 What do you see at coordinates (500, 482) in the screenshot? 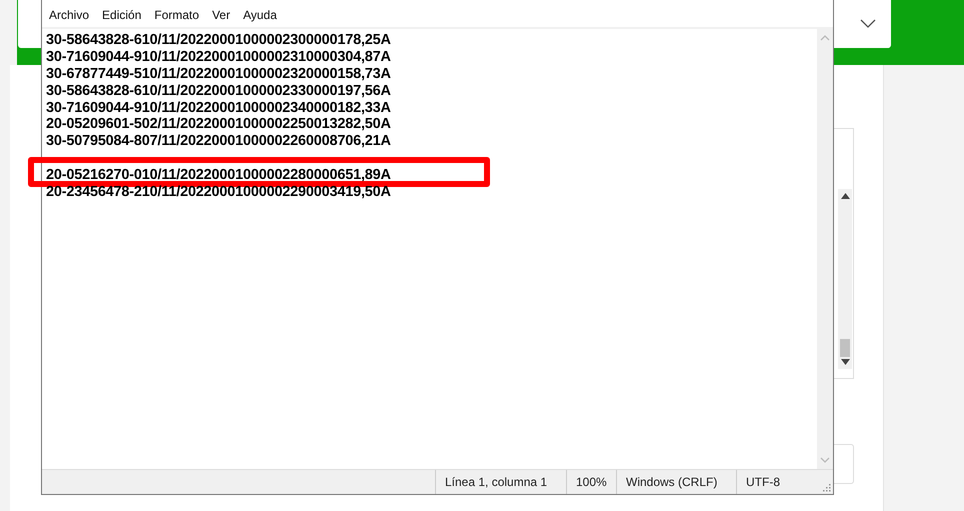
I see `status-text: Línea 1, columna 1` at bounding box center [500, 482].